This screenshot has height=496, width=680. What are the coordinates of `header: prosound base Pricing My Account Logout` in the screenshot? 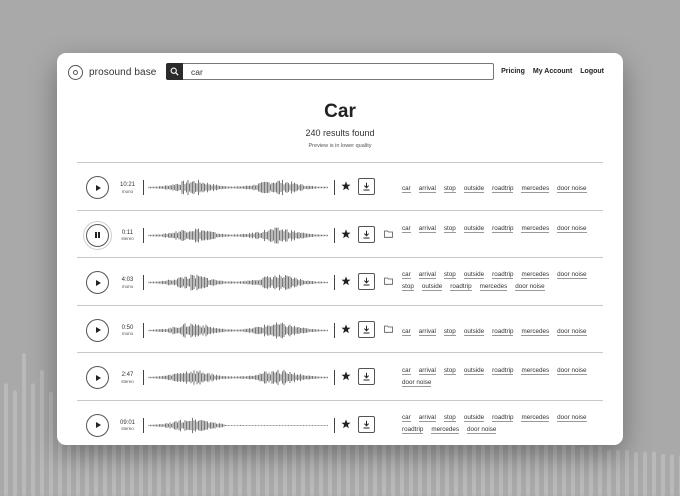 It's located at (340, 73).